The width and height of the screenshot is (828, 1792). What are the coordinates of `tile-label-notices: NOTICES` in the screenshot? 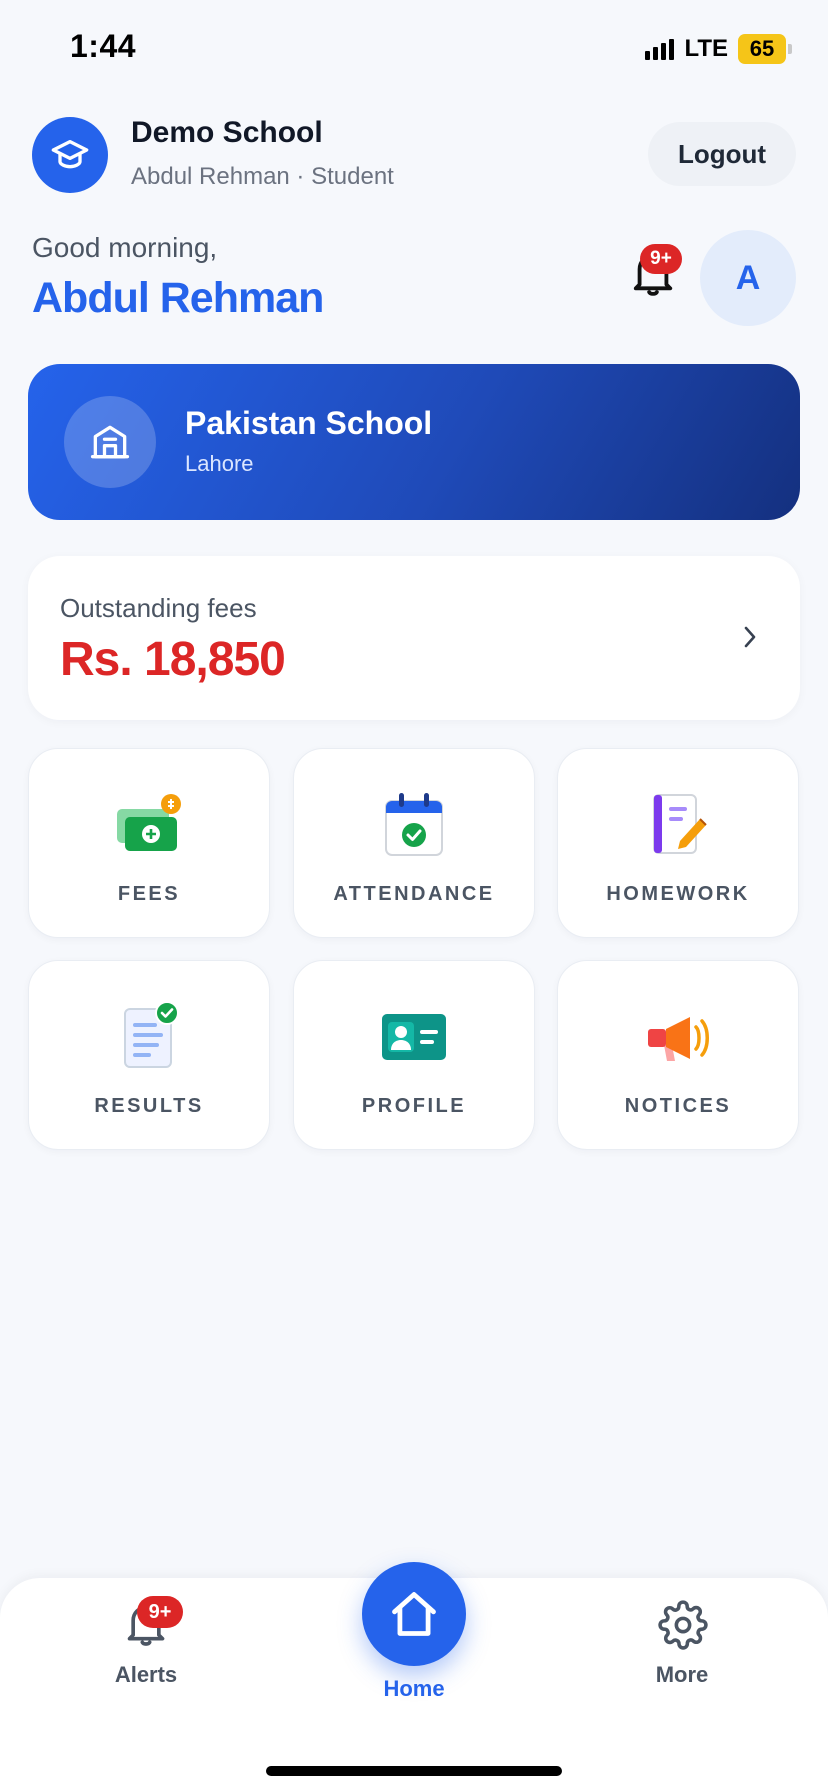 It's located at (678, 1106).